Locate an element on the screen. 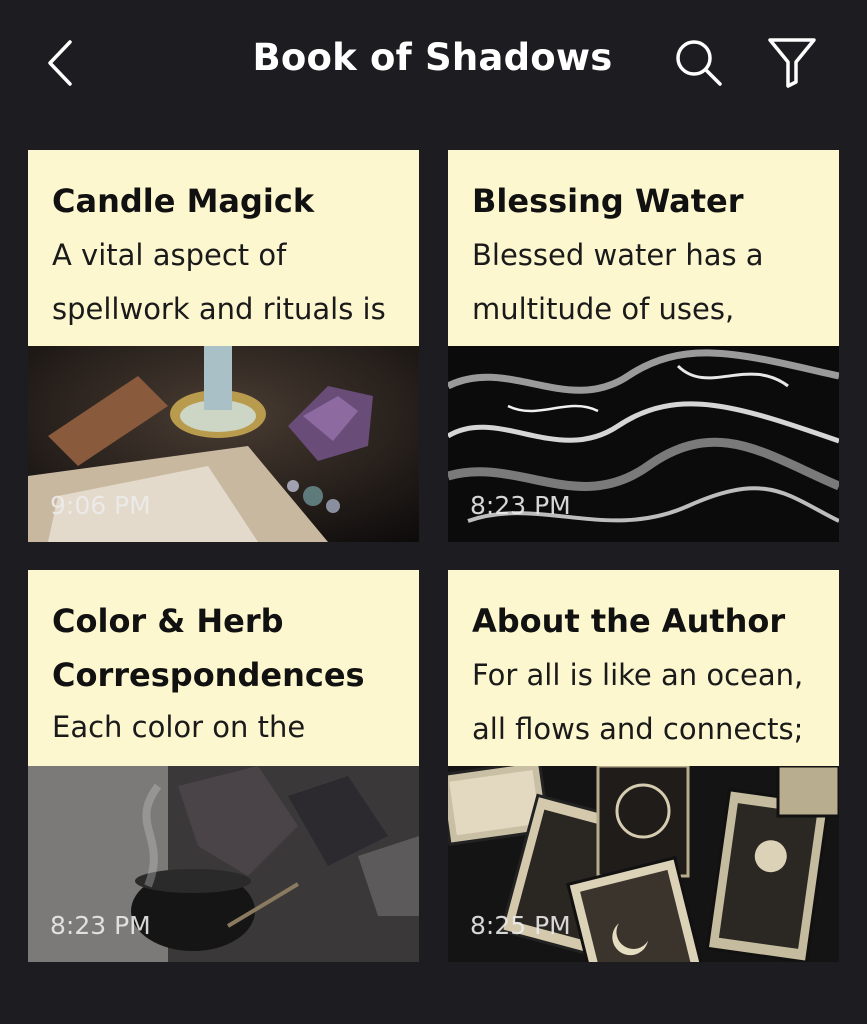  note-timestamp: 9:06 PM is located at coordinates (100, 505).